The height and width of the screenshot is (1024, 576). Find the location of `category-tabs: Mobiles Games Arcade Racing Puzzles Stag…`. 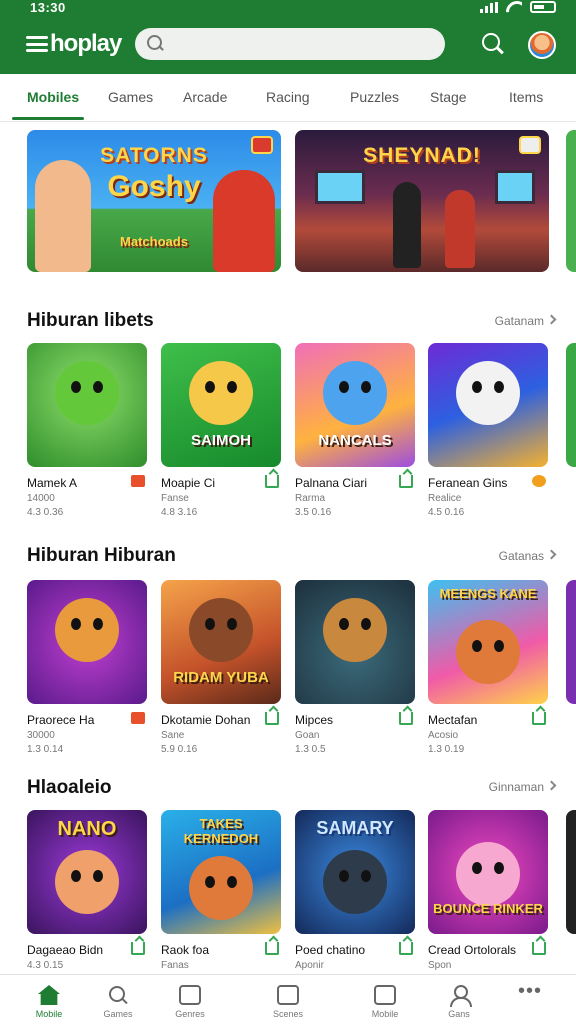

category-tabs: Mobiles Games Arcade Racing Puzzles Stag… is located at coordinates (288, 98).